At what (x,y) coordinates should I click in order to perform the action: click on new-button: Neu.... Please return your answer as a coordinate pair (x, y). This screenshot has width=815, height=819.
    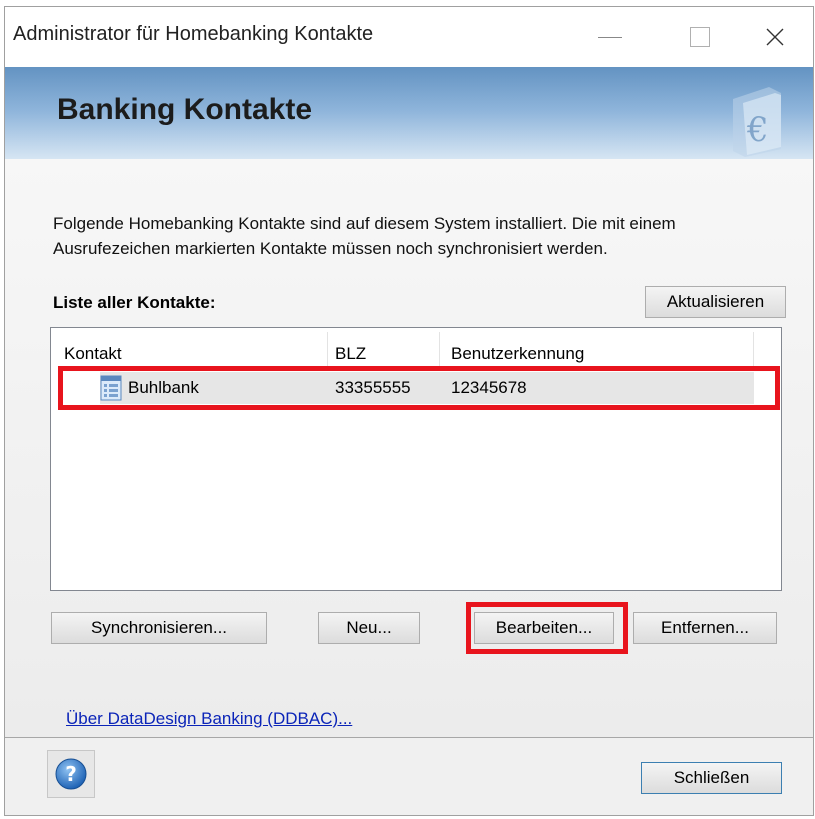
    Looking at the image, I should click on (369, 628).